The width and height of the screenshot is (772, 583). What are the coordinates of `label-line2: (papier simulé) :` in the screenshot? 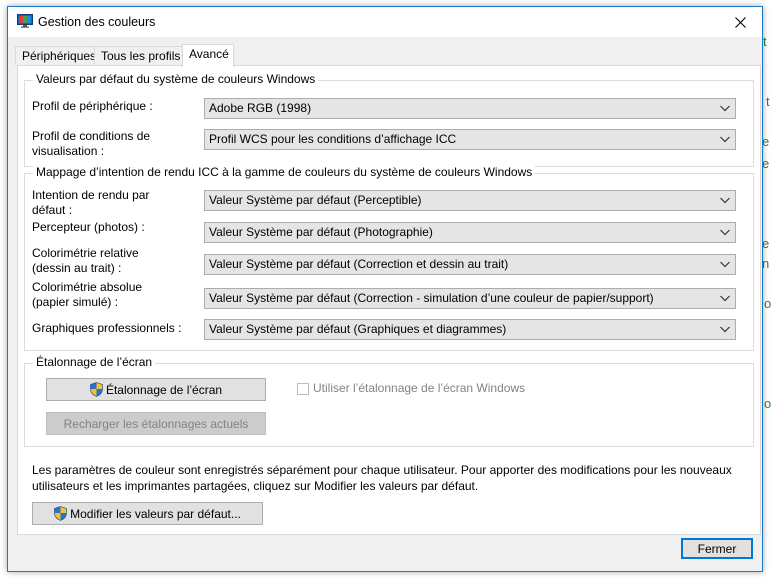 It's located at (75, 302).